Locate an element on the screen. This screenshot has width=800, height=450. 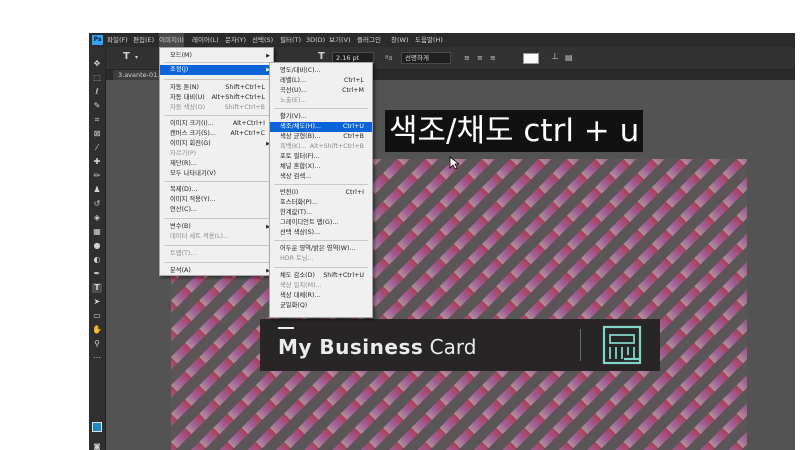
crop-tool-icon: ⌗ is located at coordinates (97, 120).